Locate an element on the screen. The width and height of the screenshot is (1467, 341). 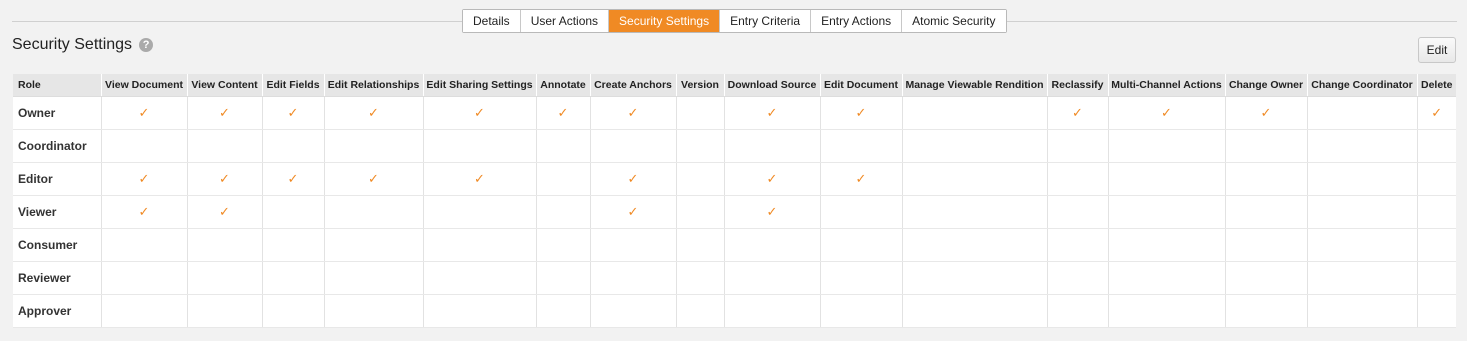
role-cell: Owner is located at coordinates (57, 113).